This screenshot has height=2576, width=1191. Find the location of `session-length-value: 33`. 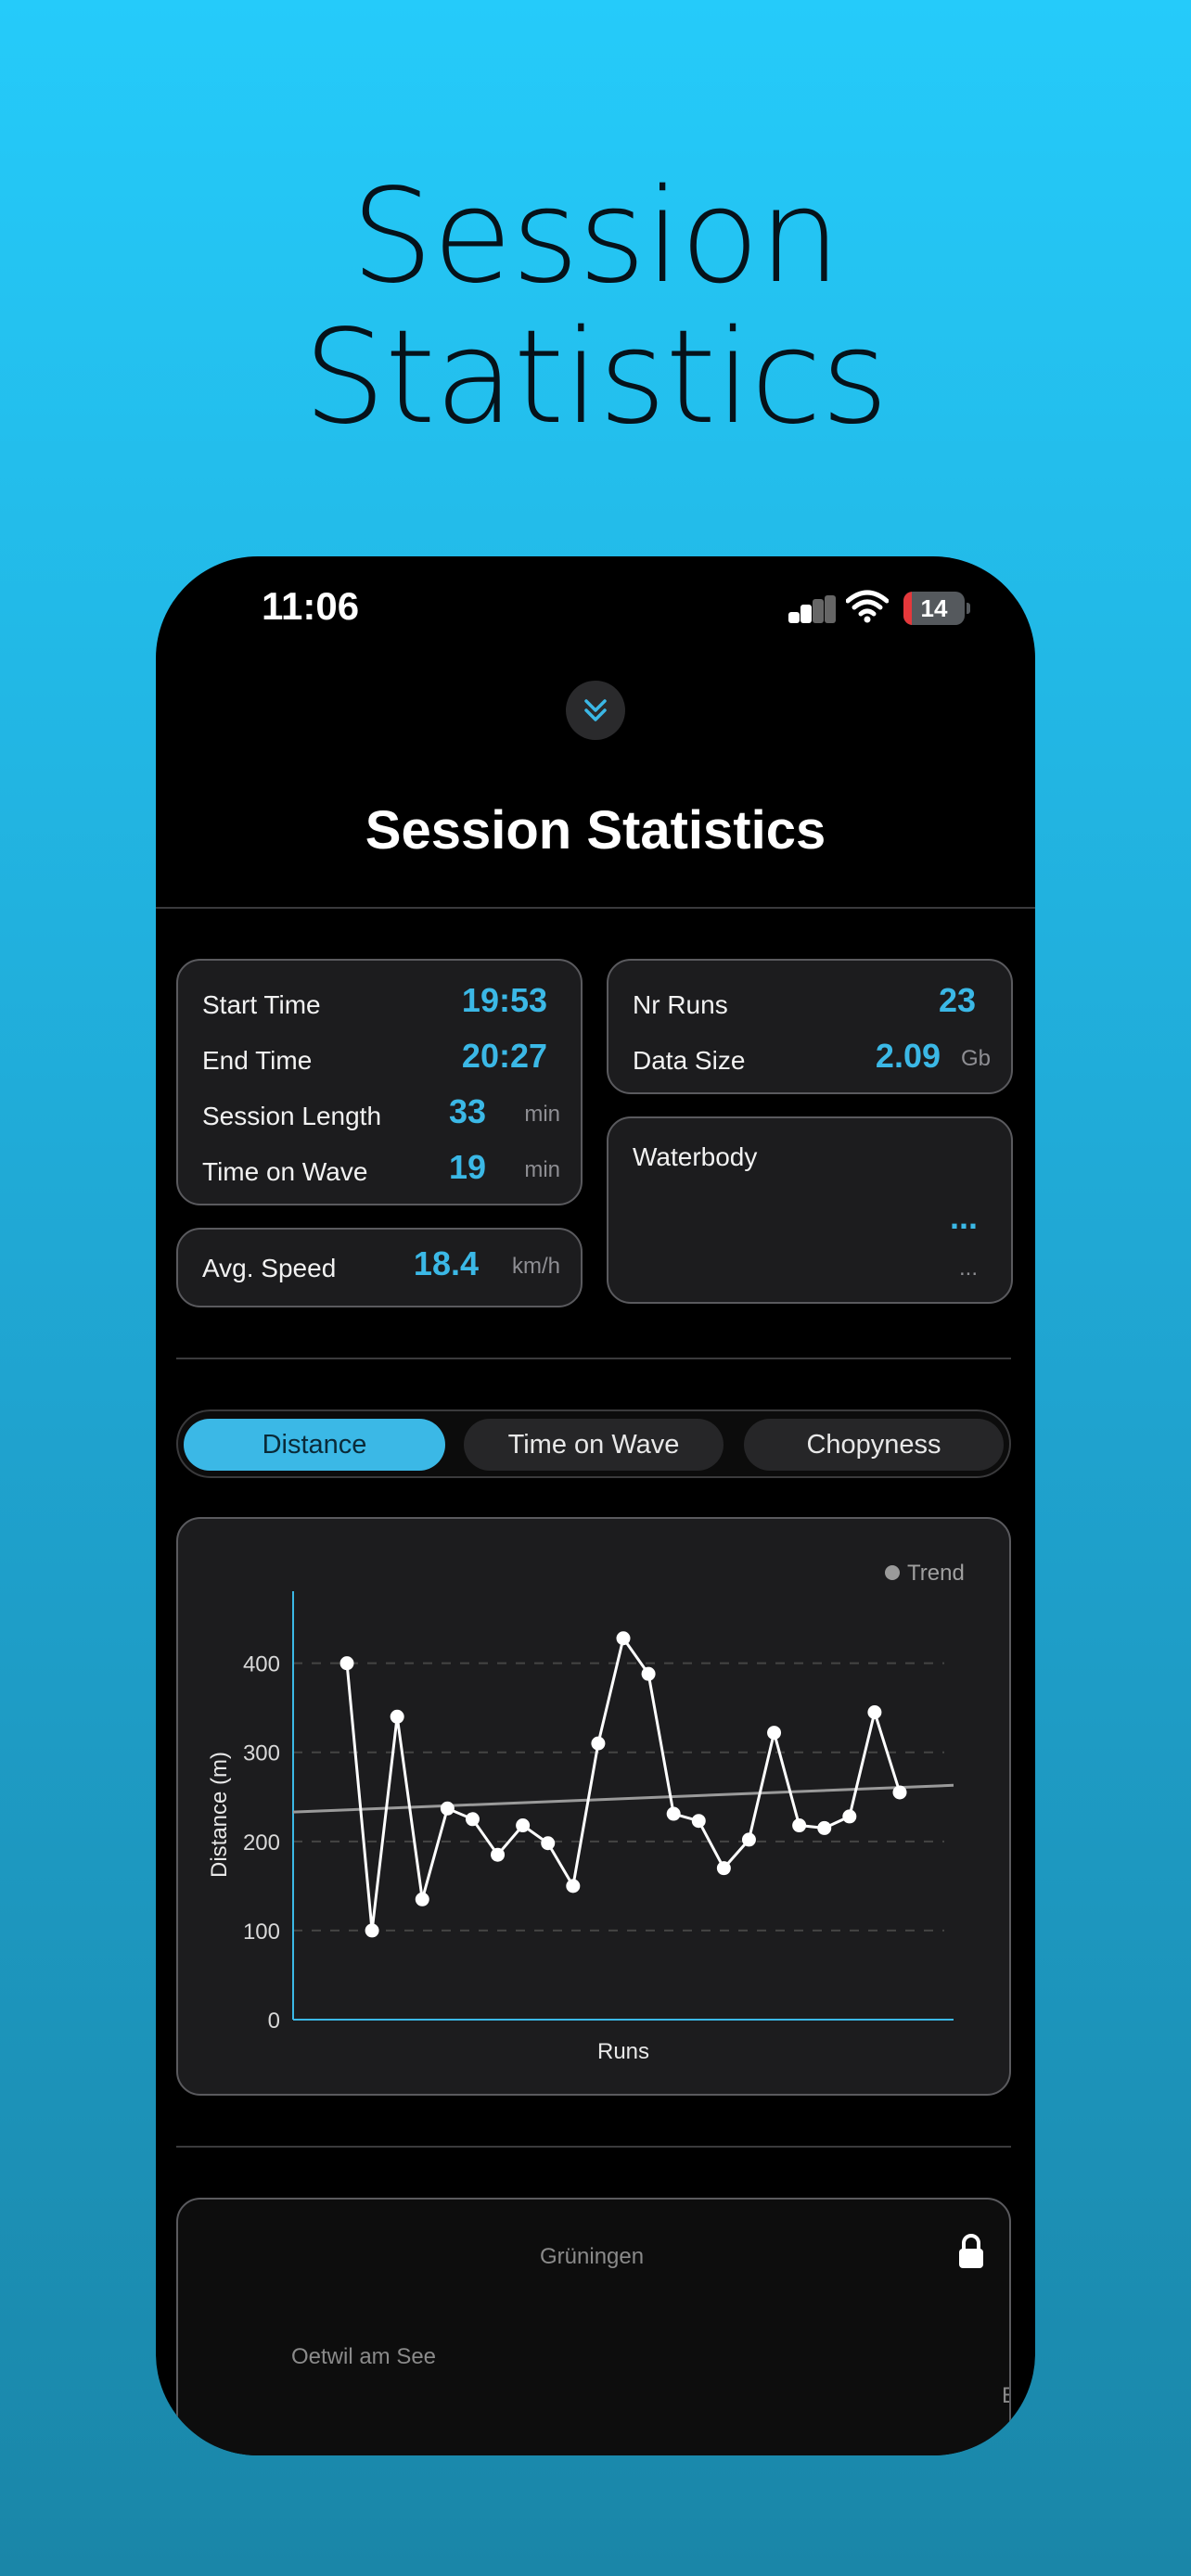

session-length-value: 33 is located at coordinates (467, 1111).